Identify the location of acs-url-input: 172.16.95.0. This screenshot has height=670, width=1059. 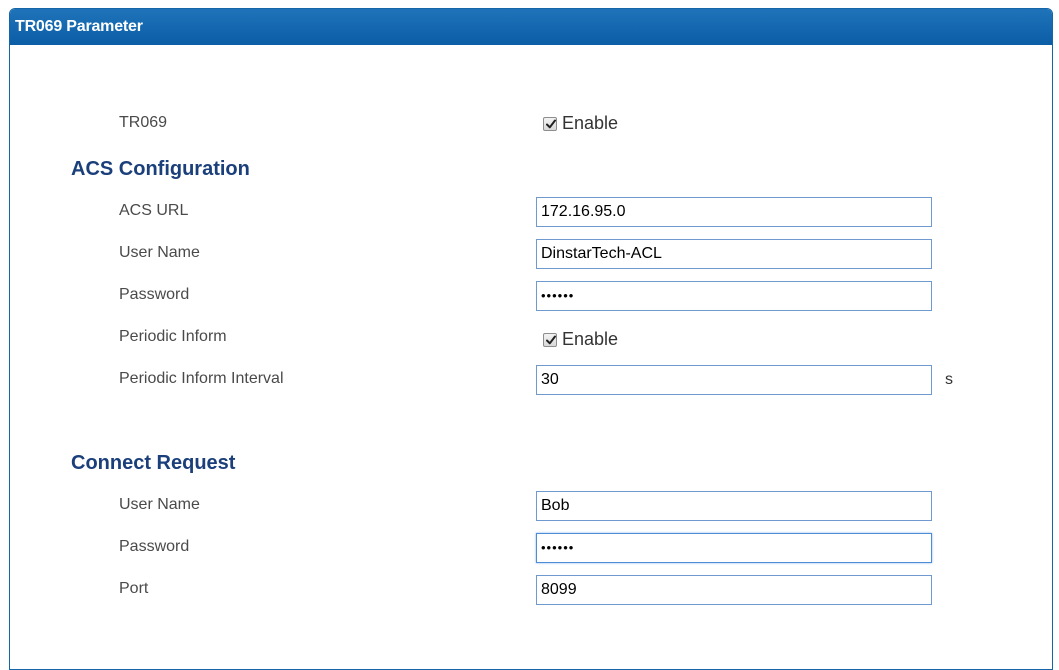
(734, 212).